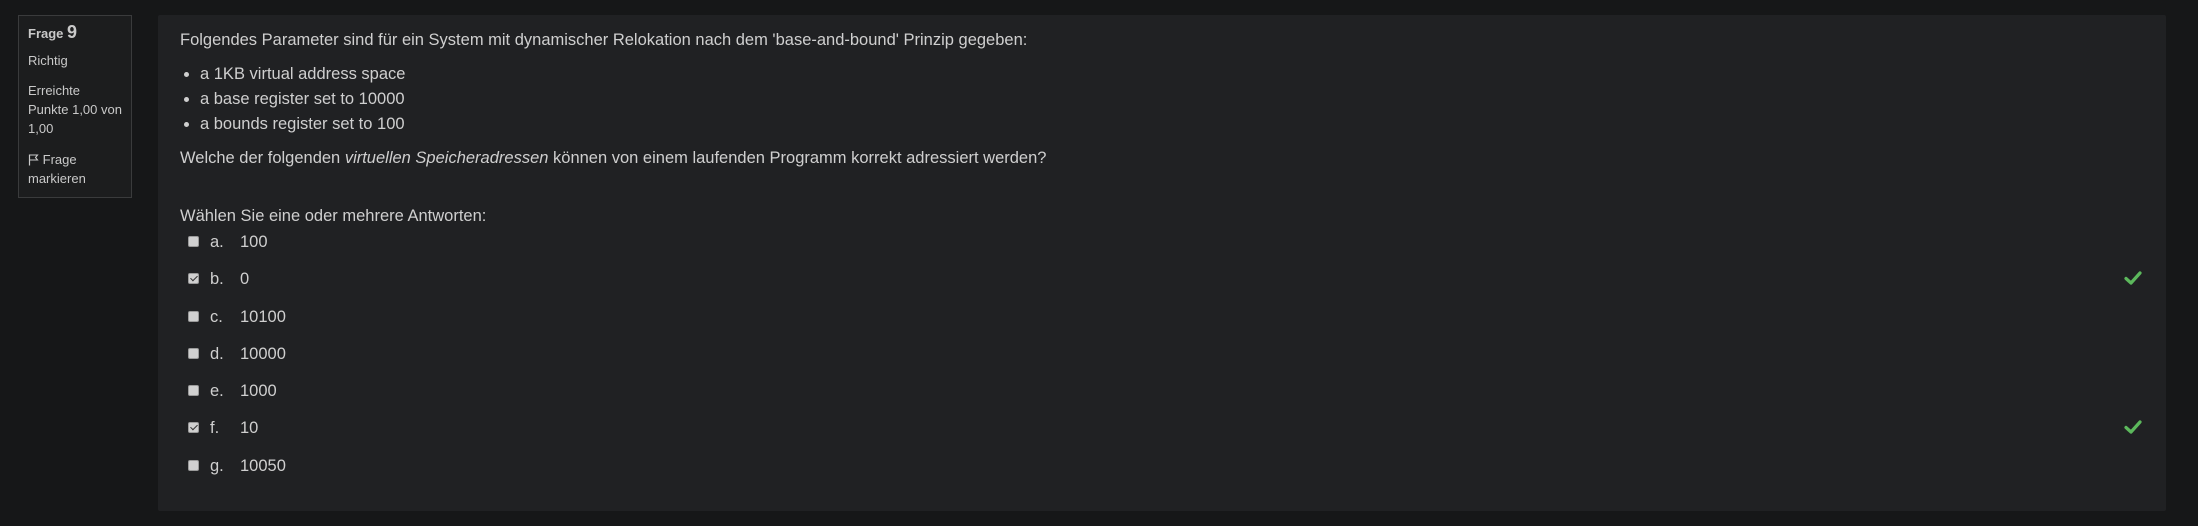 The height and width of the screenshot is (526, 2198). I want to click on answer-value: 100, so click(254, 242).